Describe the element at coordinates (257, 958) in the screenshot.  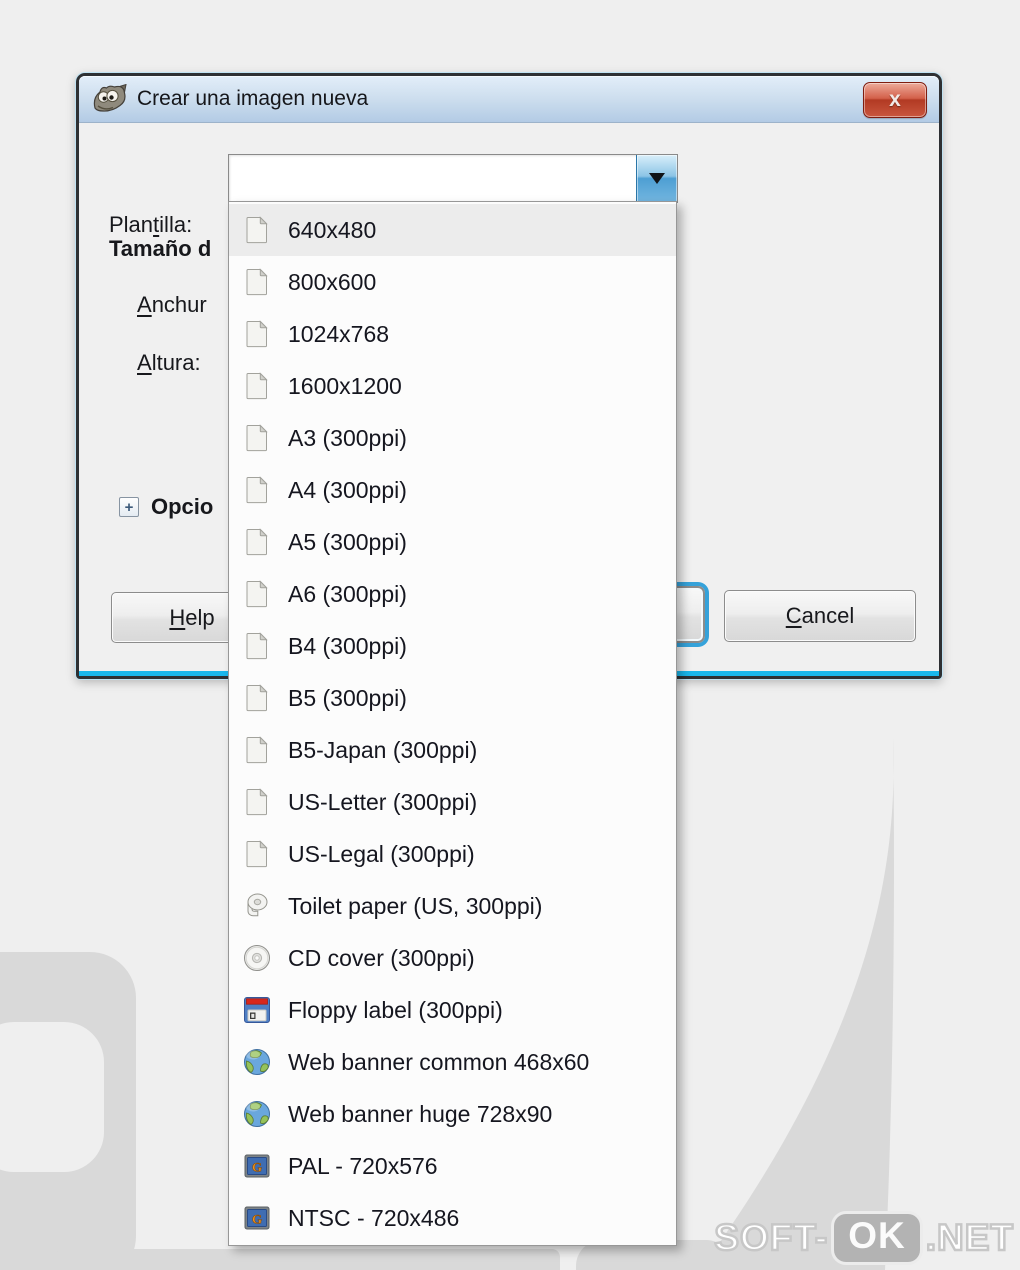
I see `cd-icon` at that location.